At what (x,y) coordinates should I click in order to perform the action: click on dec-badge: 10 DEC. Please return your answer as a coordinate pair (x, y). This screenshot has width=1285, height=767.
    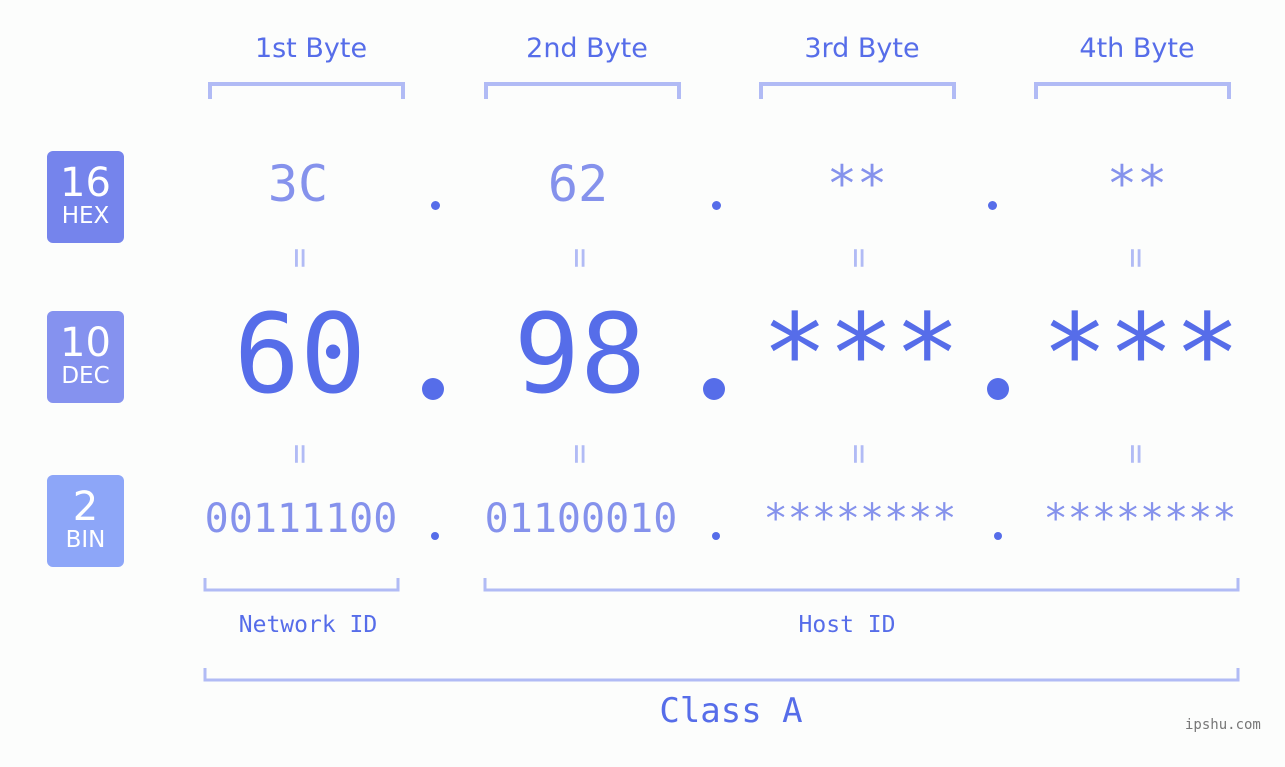
    Looking at the image, I should click on (85, 357).